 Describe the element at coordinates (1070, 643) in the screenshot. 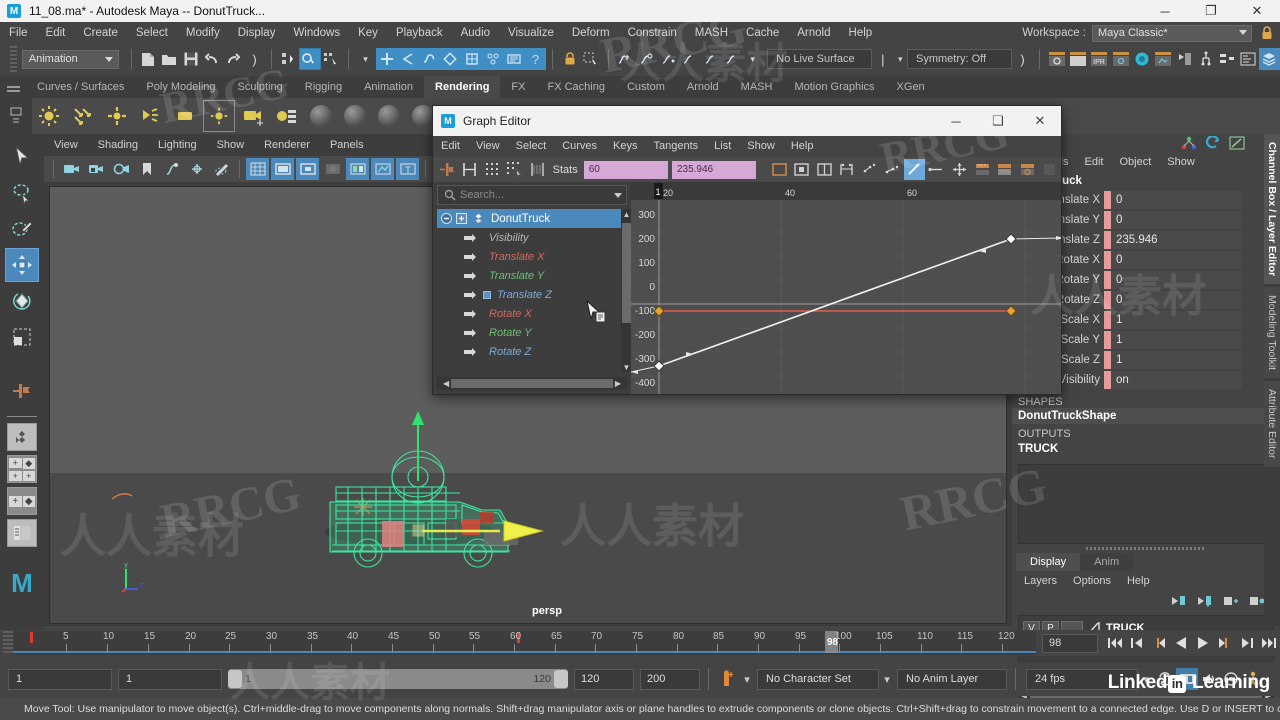

I see `current-frame-field: 98` at that location.